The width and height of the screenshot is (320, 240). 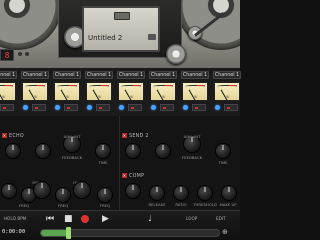 What do you see at coordinates (50, 219) in the screenshot?
I see `rewind-icon: ⏮` at bounding box center [50, 219].